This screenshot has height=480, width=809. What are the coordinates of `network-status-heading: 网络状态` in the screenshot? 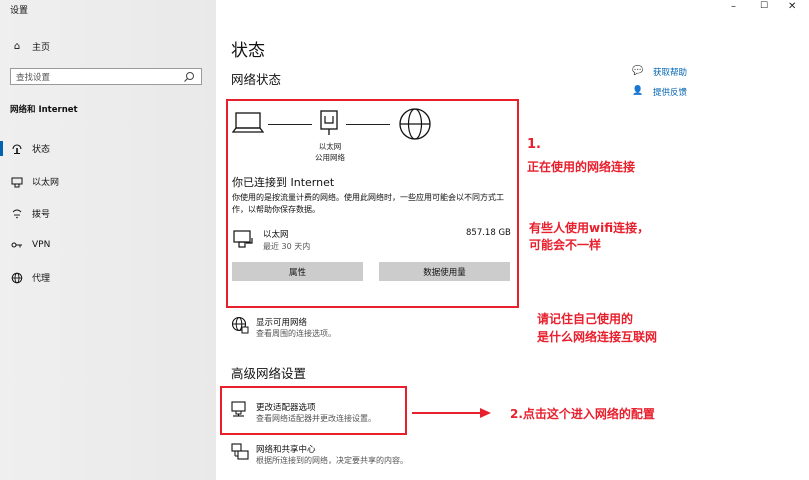 It's located at (256, 79).